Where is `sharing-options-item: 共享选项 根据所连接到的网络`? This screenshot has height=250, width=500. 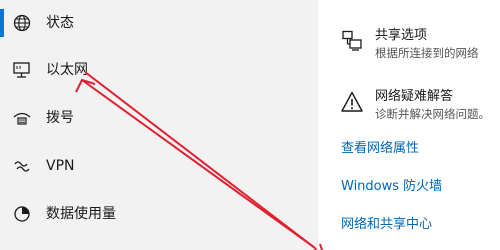 sharing-options-item: 共享选项 根据所连接到的网络 is located at coordinates (409, 50).